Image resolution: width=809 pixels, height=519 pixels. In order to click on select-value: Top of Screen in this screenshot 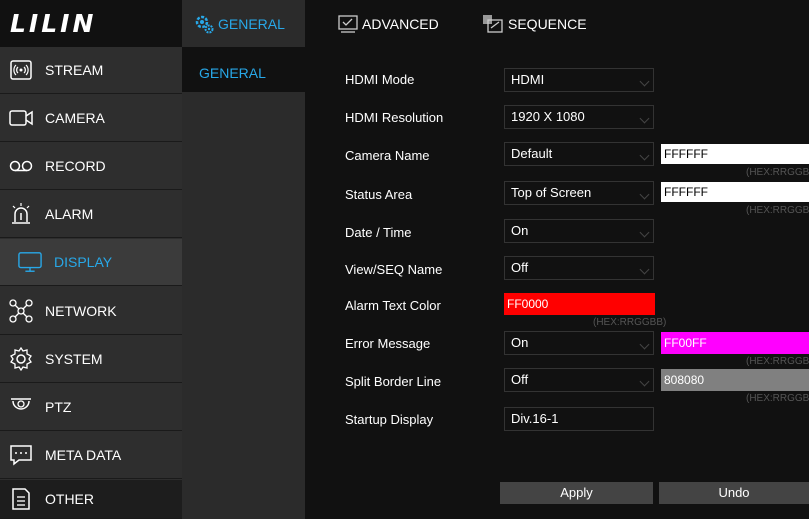, I will do `click(551, 192)`.